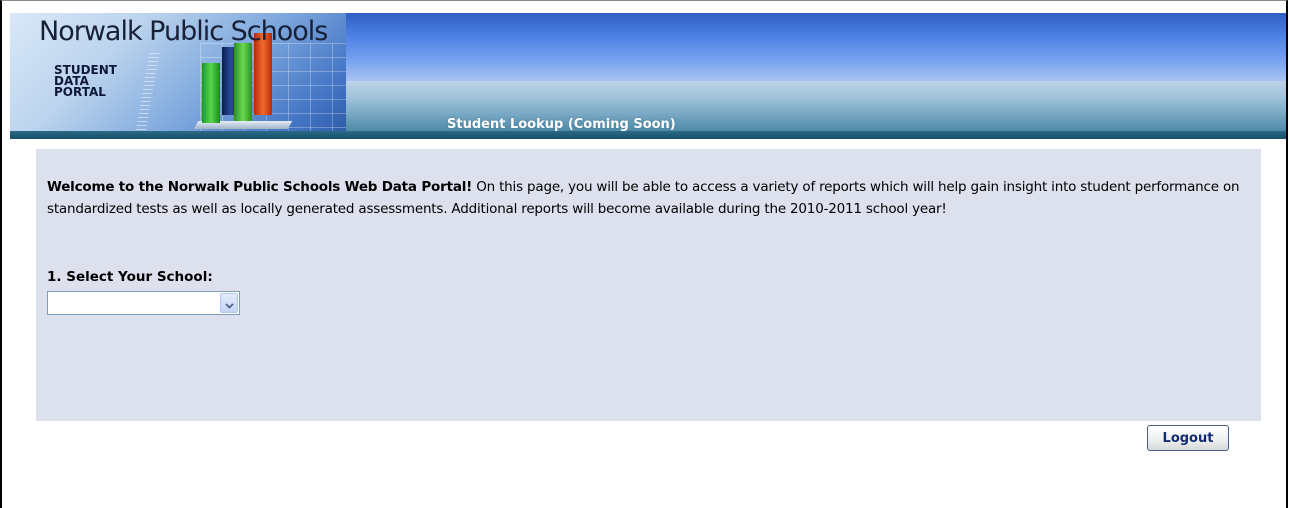  What do you see at coordinates (80, 92) in the screenshot?
I see `logo-subtitle-line: PORTAL` at bounding box center [80, 92].